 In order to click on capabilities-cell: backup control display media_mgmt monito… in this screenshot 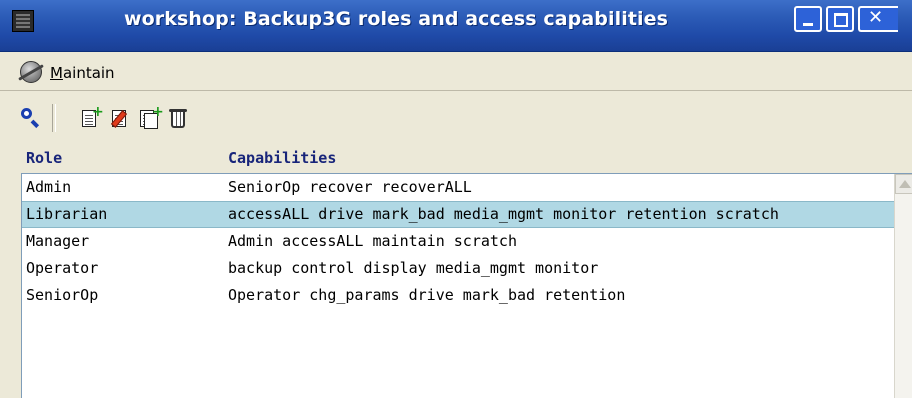, I will do `click(413, 268)`.